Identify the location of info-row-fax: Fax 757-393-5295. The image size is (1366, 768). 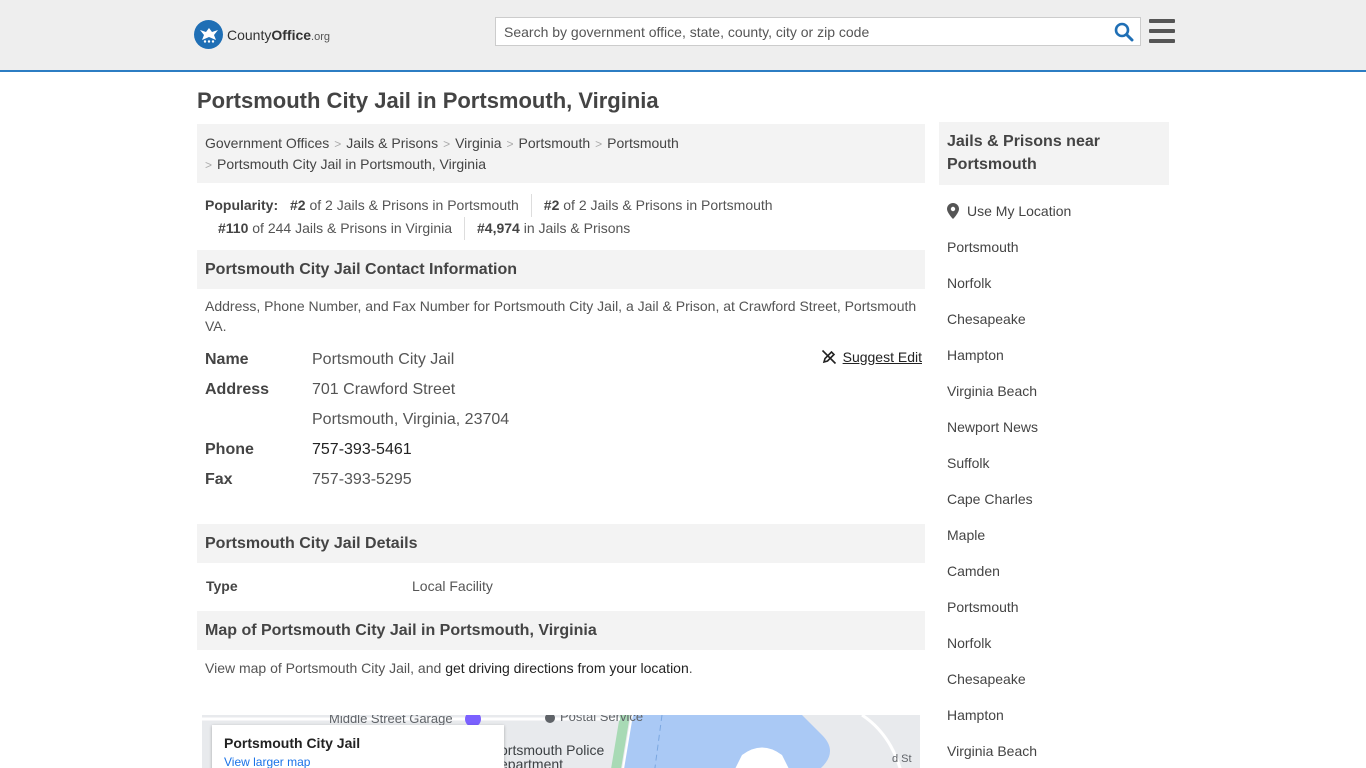
(308, 479).